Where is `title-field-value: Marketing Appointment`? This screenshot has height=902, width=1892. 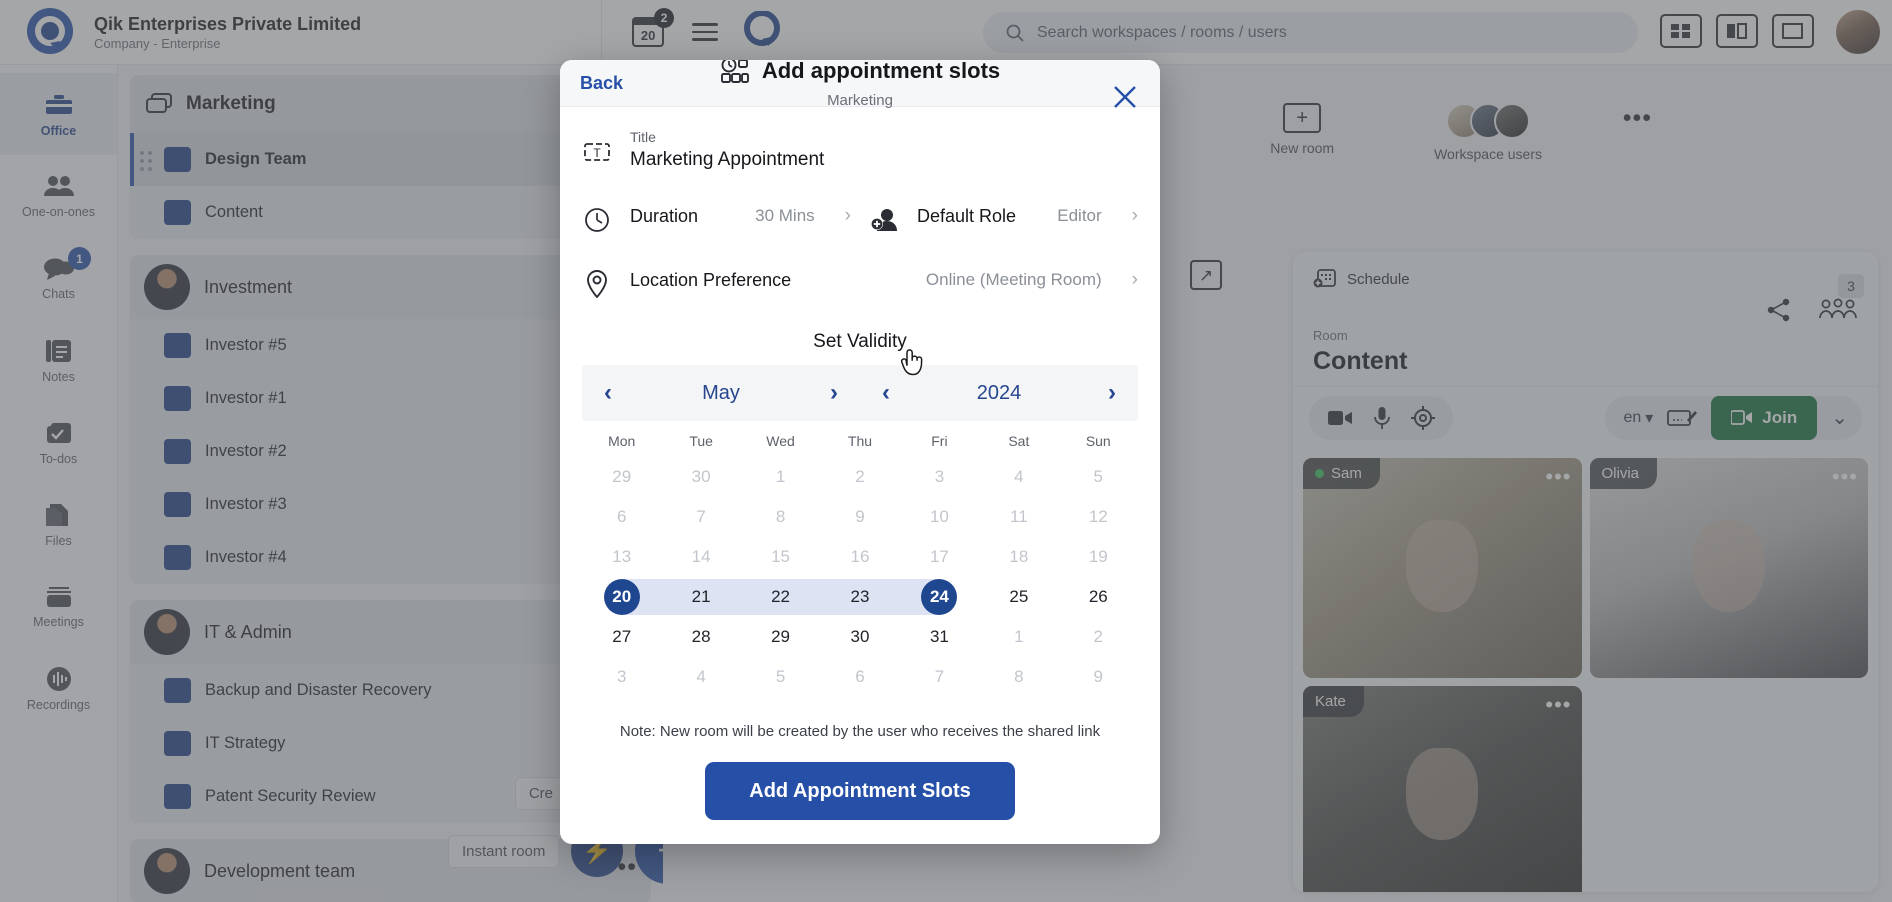 title-field-value: Marketing Appointment is located at coordinates (727, 160).